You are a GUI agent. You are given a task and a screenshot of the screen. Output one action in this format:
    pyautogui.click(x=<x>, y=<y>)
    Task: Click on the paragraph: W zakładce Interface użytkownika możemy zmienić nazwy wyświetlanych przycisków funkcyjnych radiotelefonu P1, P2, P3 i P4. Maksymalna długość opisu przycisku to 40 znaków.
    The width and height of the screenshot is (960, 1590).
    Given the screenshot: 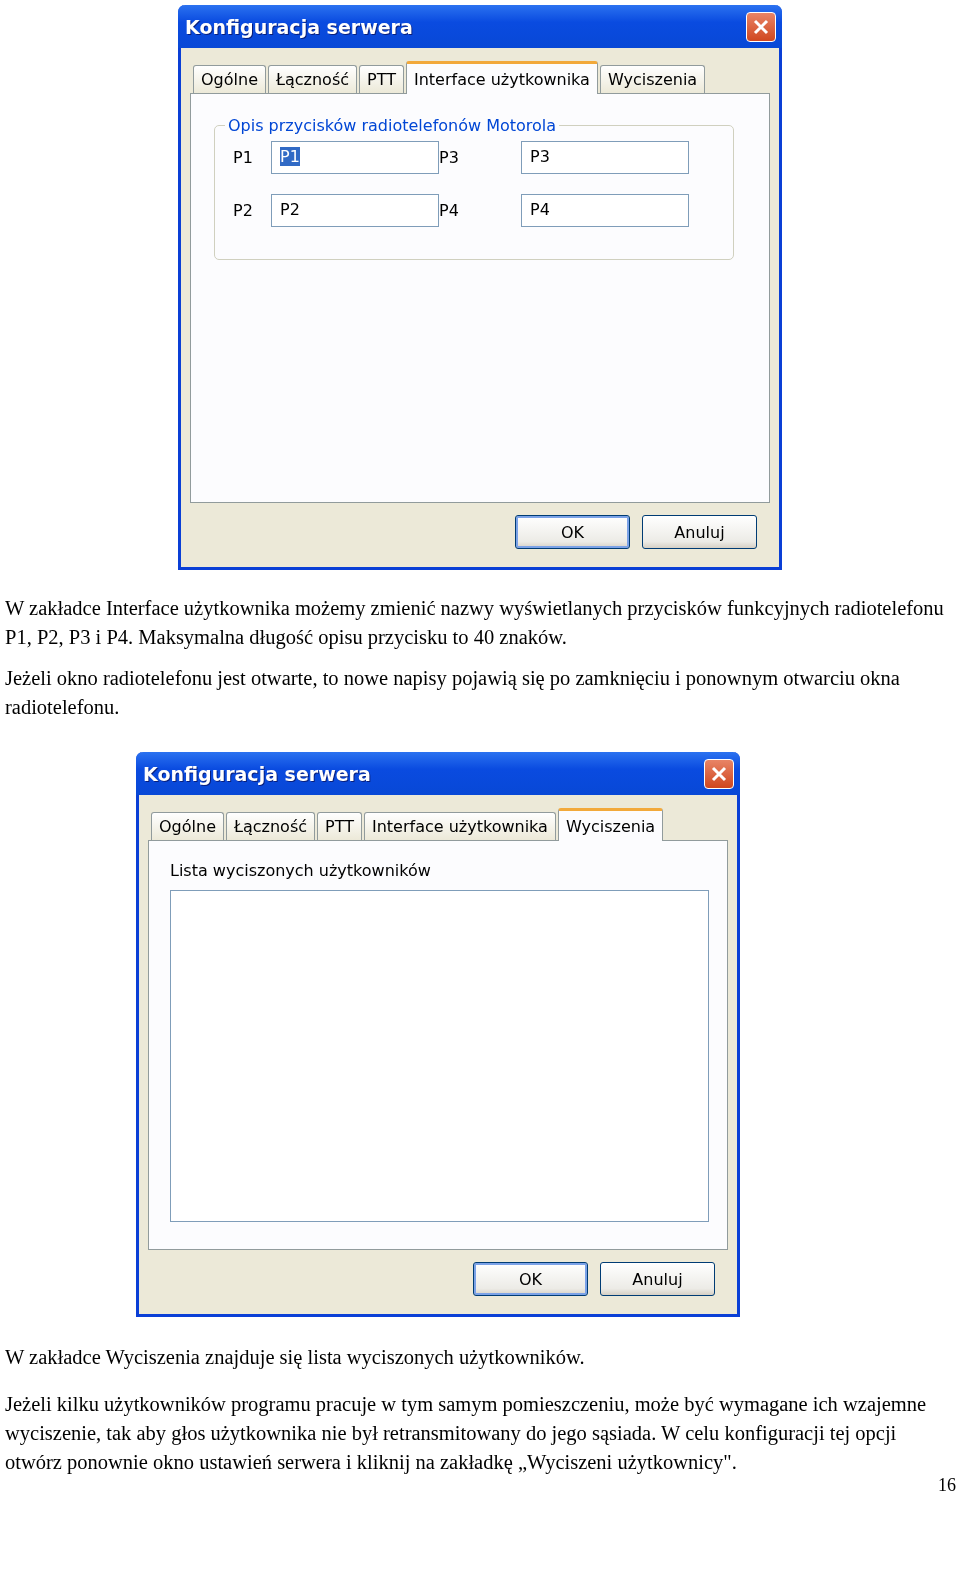 What is the action you would take?
    pyautogui.click(x=475, y=623)
    